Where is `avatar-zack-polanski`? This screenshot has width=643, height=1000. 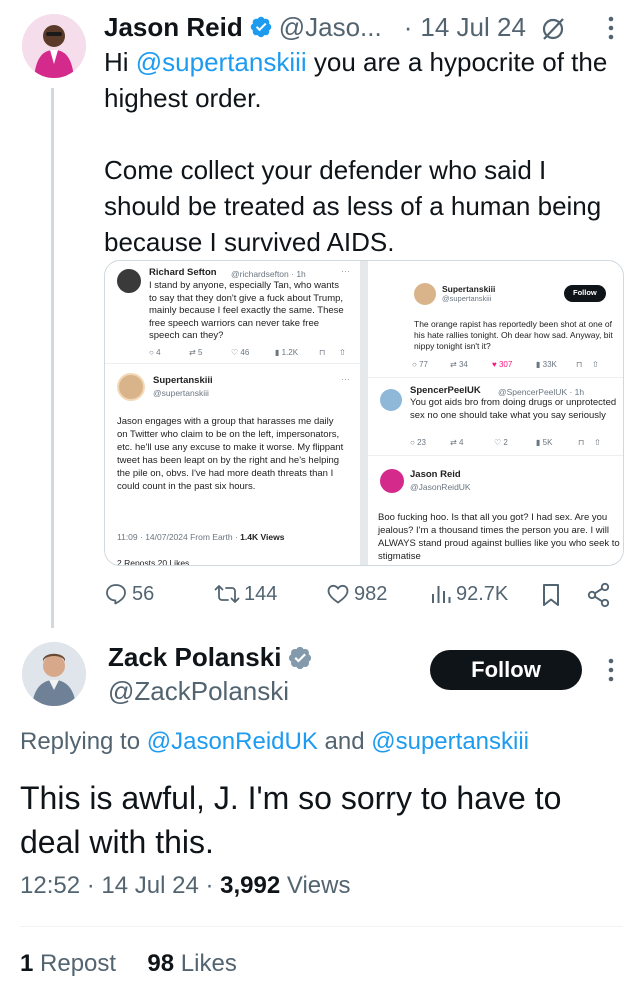 avatar-zack-polanski is located at coordinates (54, 674).